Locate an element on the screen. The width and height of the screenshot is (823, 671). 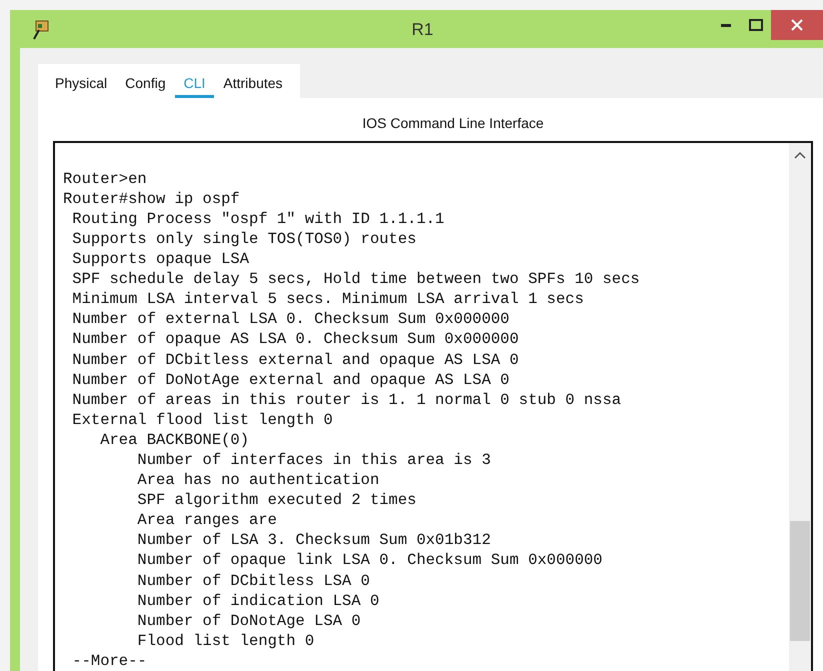
maximize-icon is located at coordinates (756, 25).